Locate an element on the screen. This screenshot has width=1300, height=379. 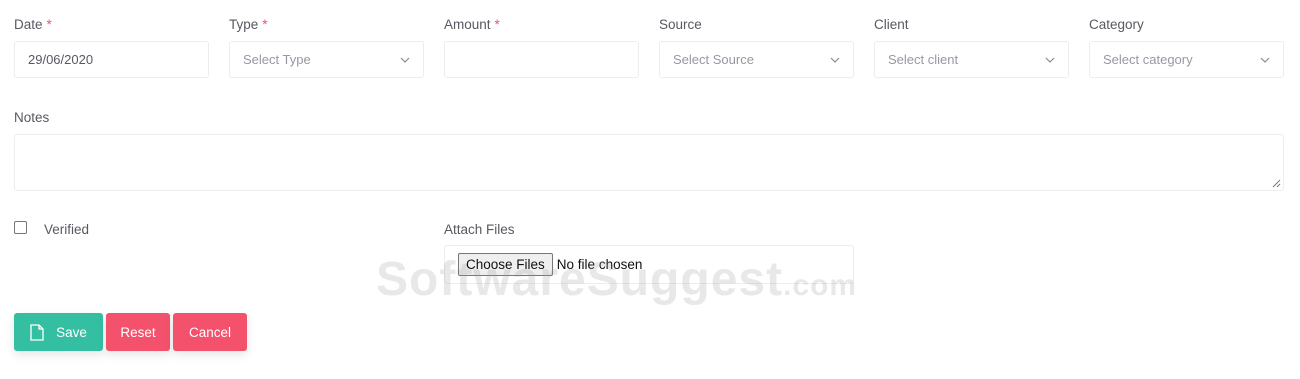
amount-field is located at coordinates (541, 59).